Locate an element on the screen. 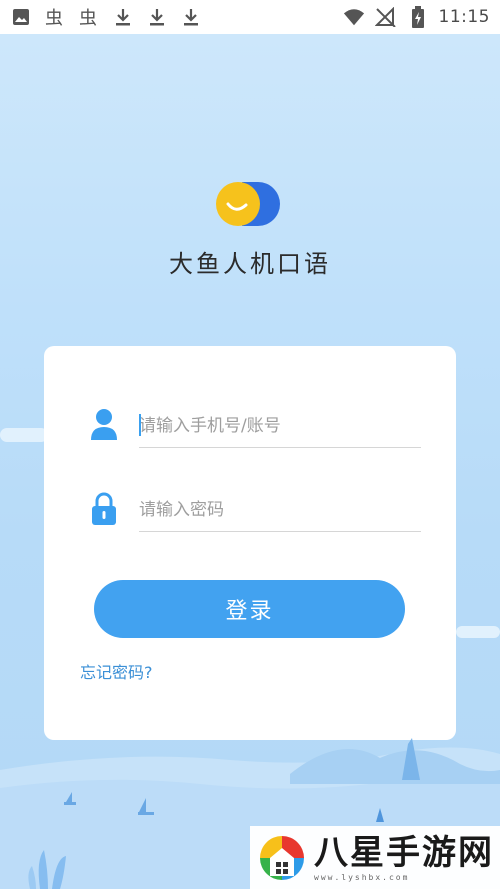 The height and width of the screenshot is (889, 500). forgot-password-link: 忘记密码? is located at coordinates (116, 671).